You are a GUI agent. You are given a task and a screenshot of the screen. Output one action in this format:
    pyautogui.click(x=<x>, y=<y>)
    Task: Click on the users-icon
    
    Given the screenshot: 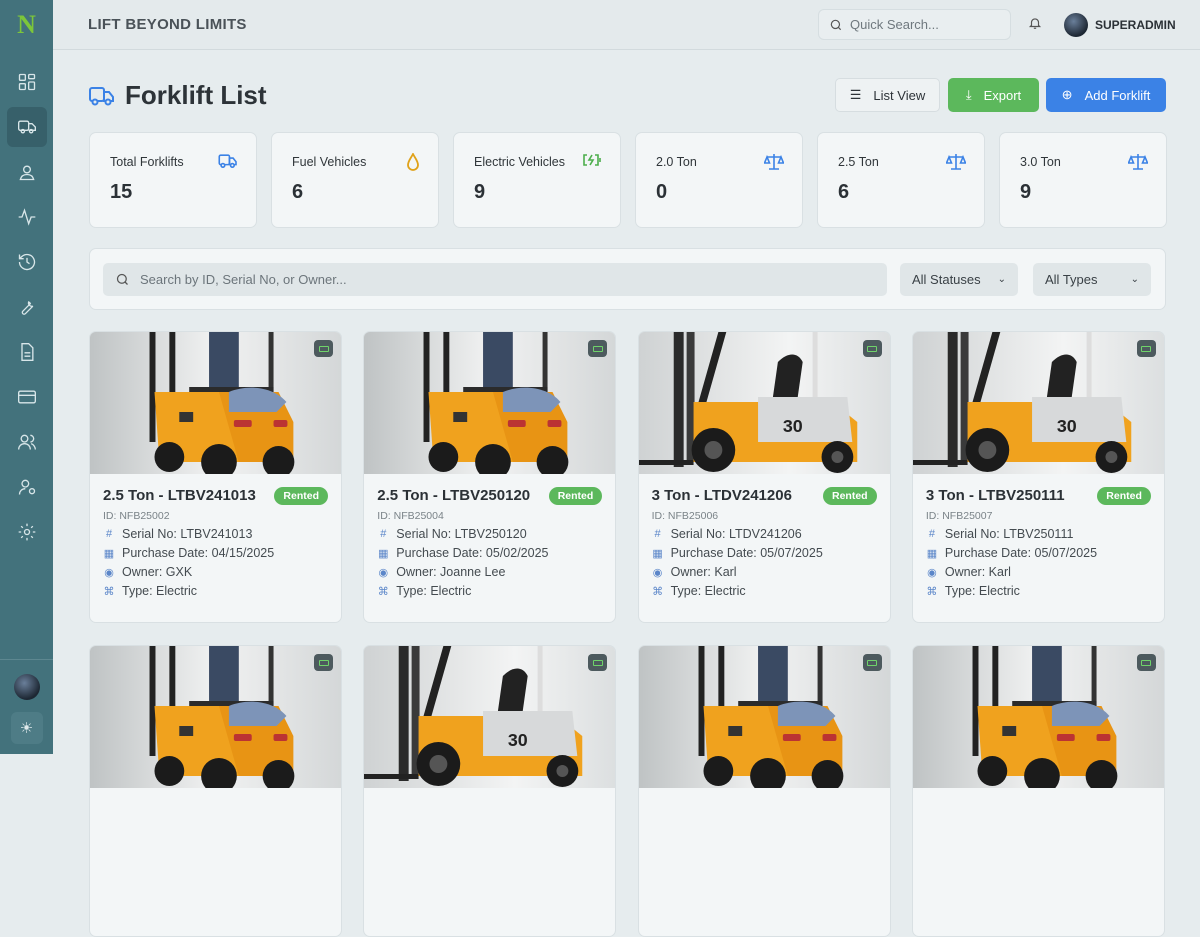 What is the action you would take?
    pyautogui.click(x=26, y=442)
    